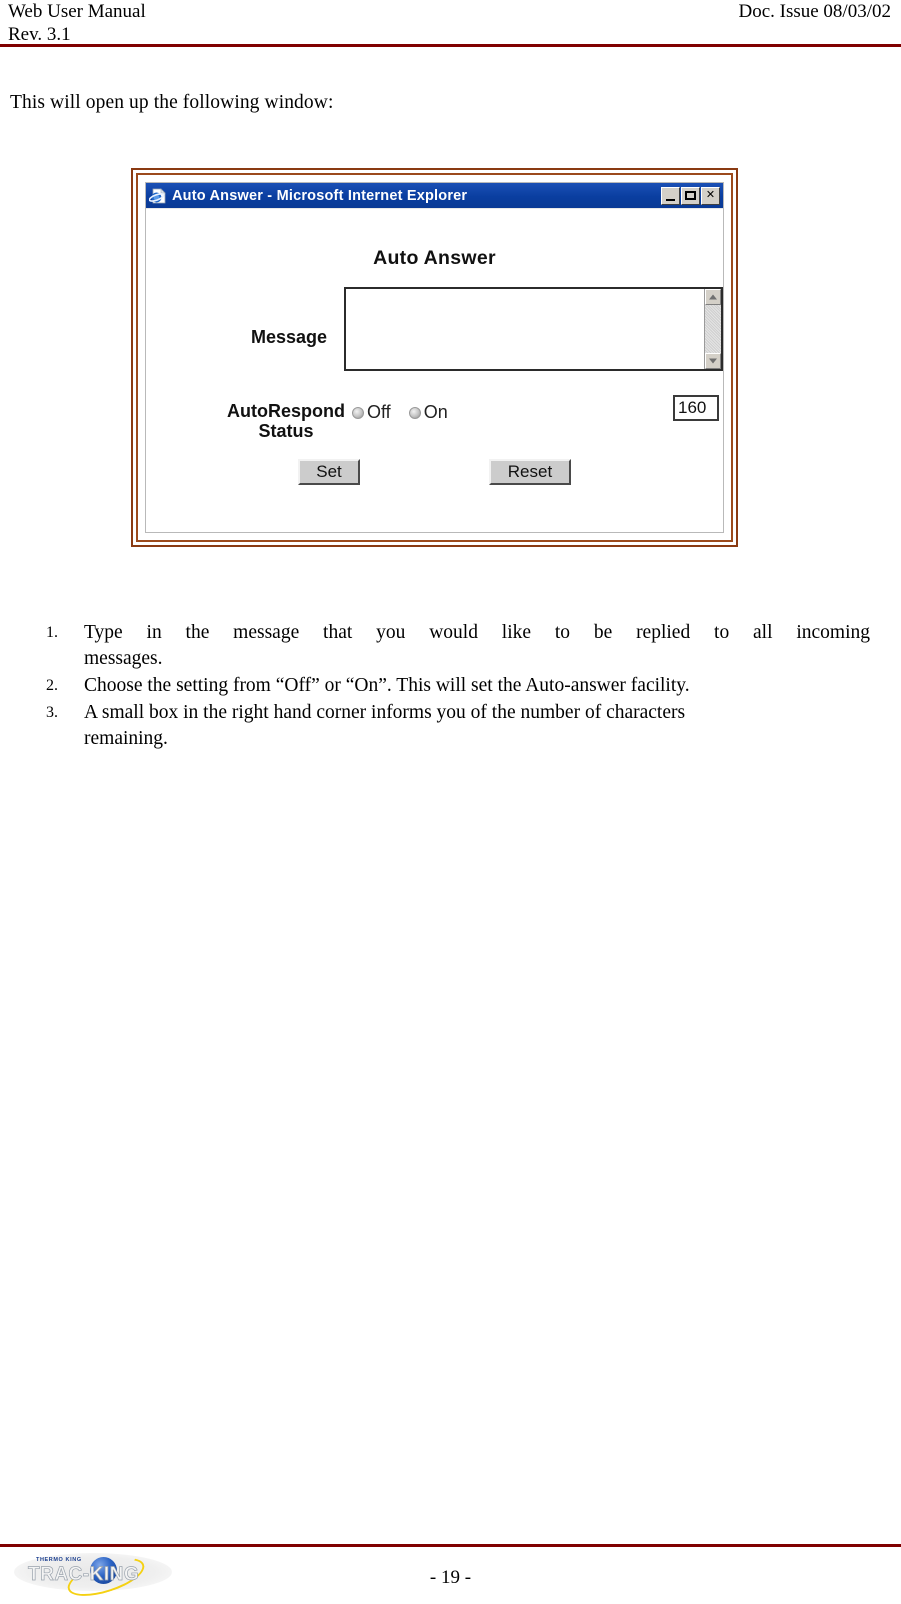  Describe the element at coordinates (696, 408) in the screenshot. I see `characters-remaining-field: 160` at that location.